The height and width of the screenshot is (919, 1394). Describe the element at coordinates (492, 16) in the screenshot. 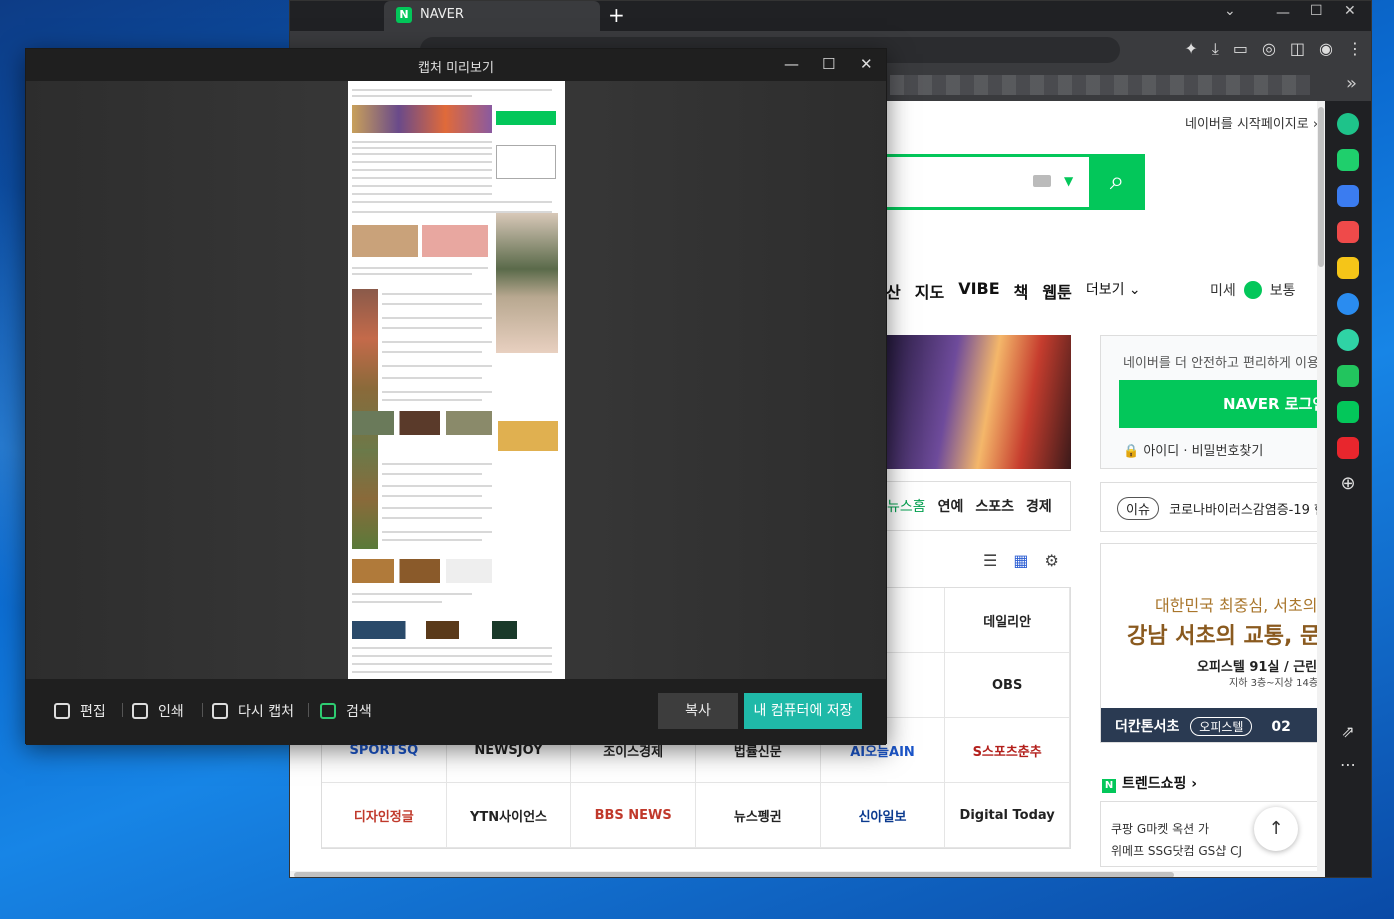

I see `tab-naver: N NAVER` at that location.